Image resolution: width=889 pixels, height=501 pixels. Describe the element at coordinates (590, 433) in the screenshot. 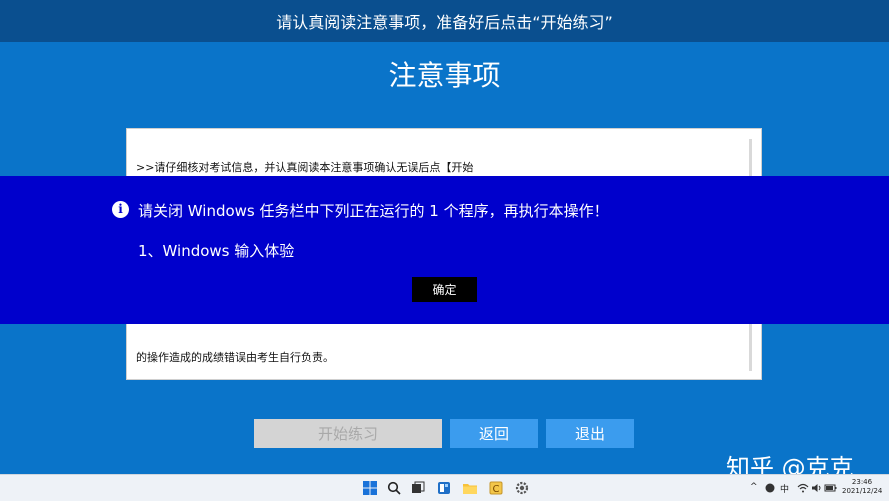

I see `exit-button: 退出` at that location.